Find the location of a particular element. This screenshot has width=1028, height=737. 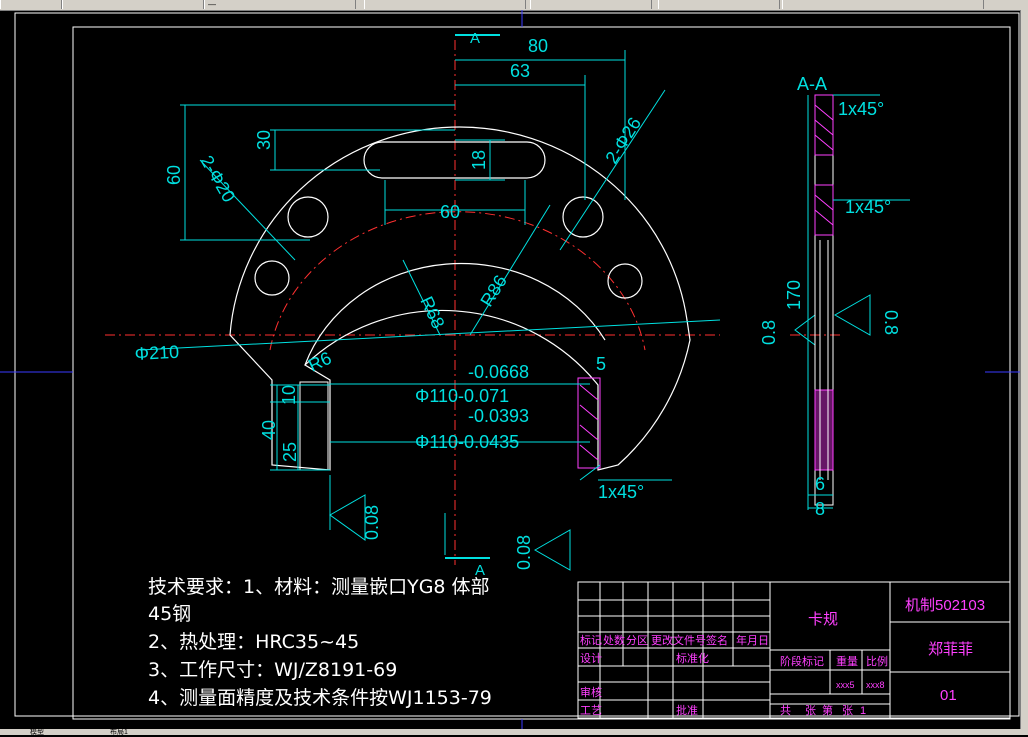

dim-tol2-base: Φ110-0.0435 is located at coordinates (467, 442).